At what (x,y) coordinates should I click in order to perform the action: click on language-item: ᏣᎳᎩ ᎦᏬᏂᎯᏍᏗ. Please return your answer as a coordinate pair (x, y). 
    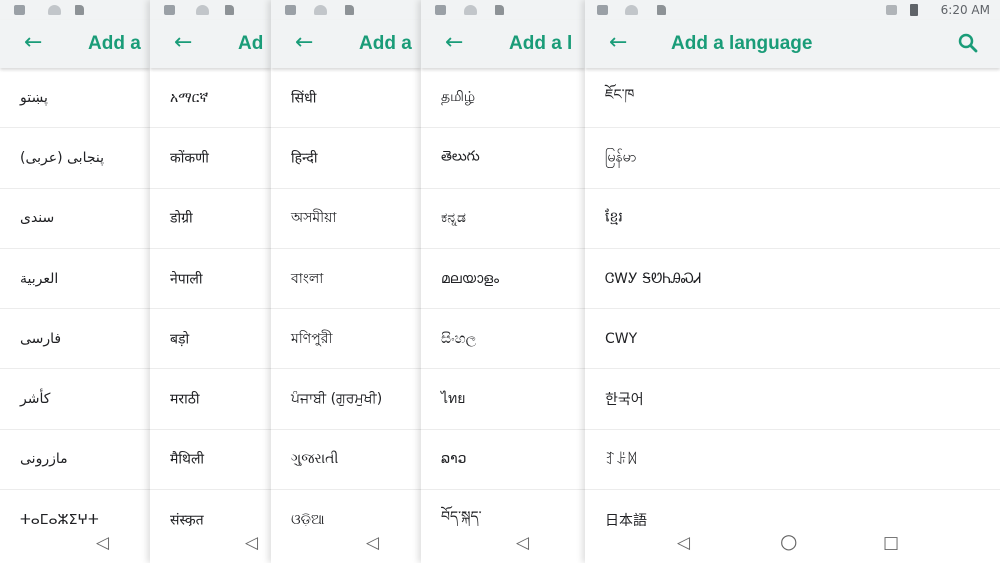
    Looking at the image, I should click on (792, 279).